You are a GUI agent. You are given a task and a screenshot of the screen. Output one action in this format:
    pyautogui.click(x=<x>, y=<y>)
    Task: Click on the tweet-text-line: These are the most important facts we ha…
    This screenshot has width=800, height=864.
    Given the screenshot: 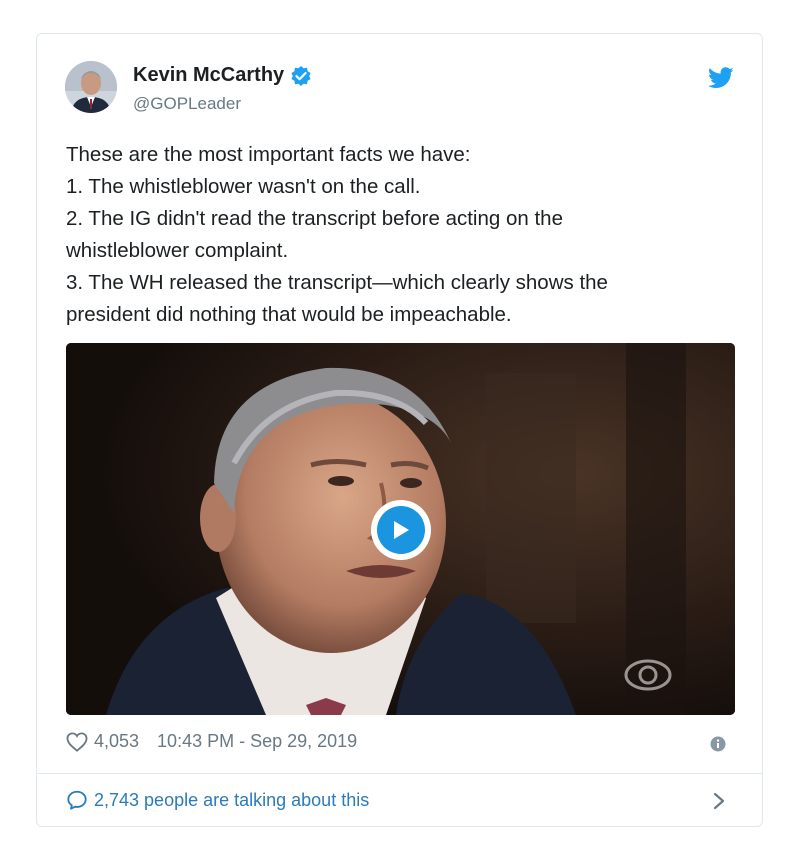 What is the action you would take?
    pyautogui.click(x=268, y=154)
    